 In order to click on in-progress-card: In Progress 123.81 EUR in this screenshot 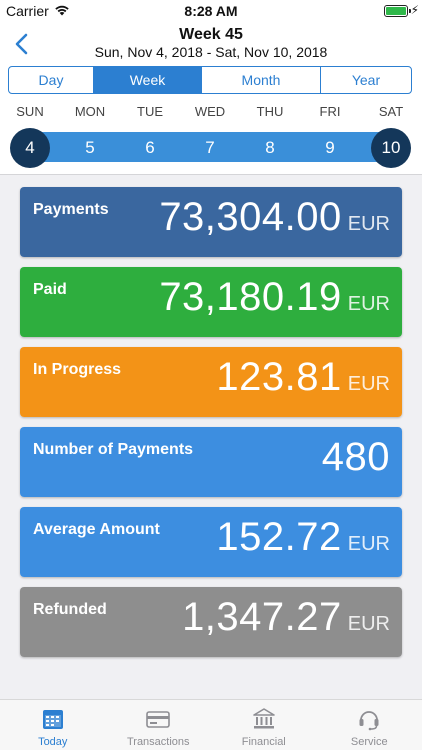, I will do `click(211, 382)`.